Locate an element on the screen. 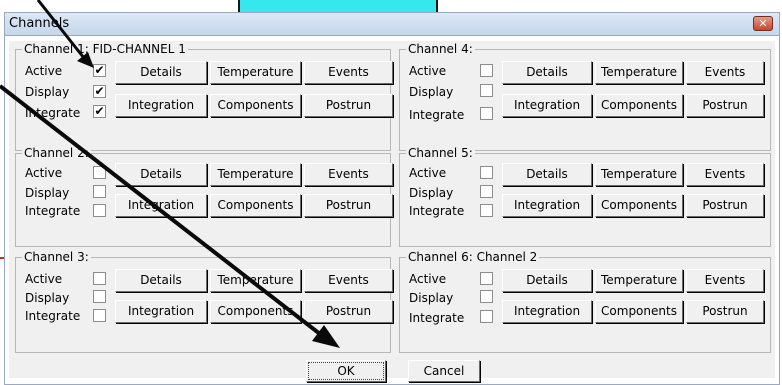 Image resolution: width=782 pixels, height=385 pixels. annotation-arrow-to-active-checkbox is located at coordinates (65, 34).